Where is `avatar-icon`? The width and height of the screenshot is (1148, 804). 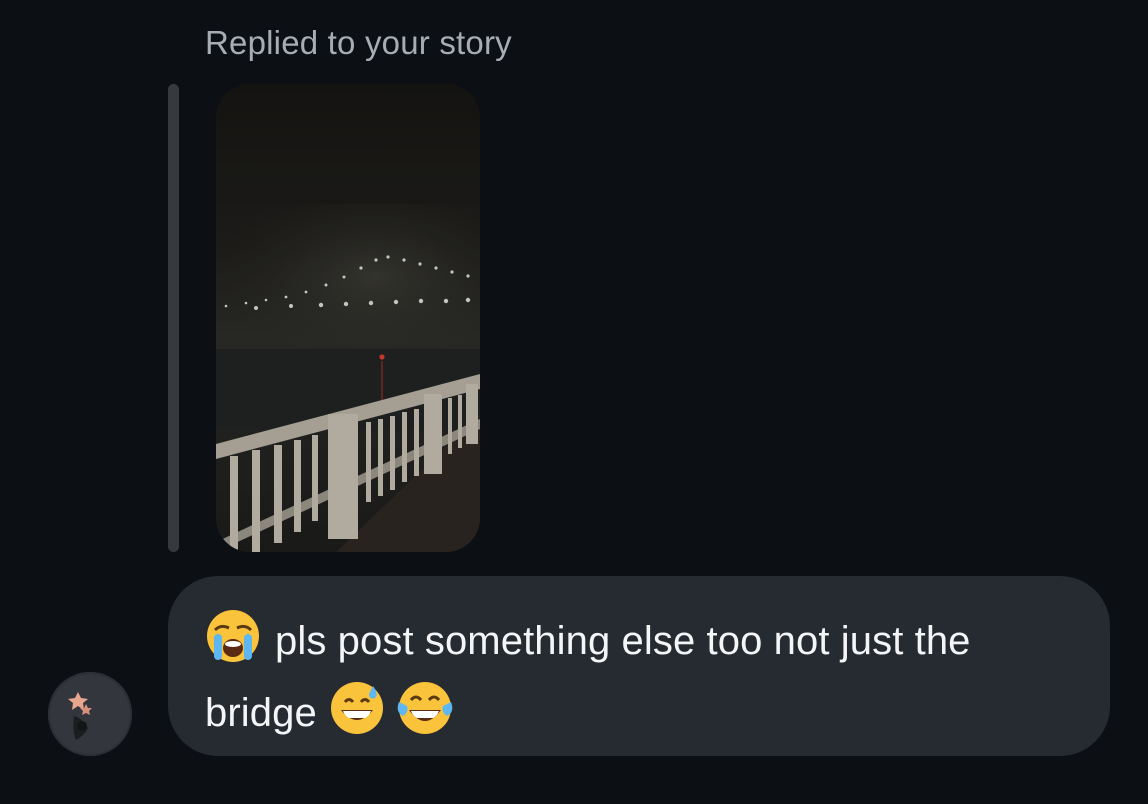 avatar-icon is located at coordinates (90, 714).